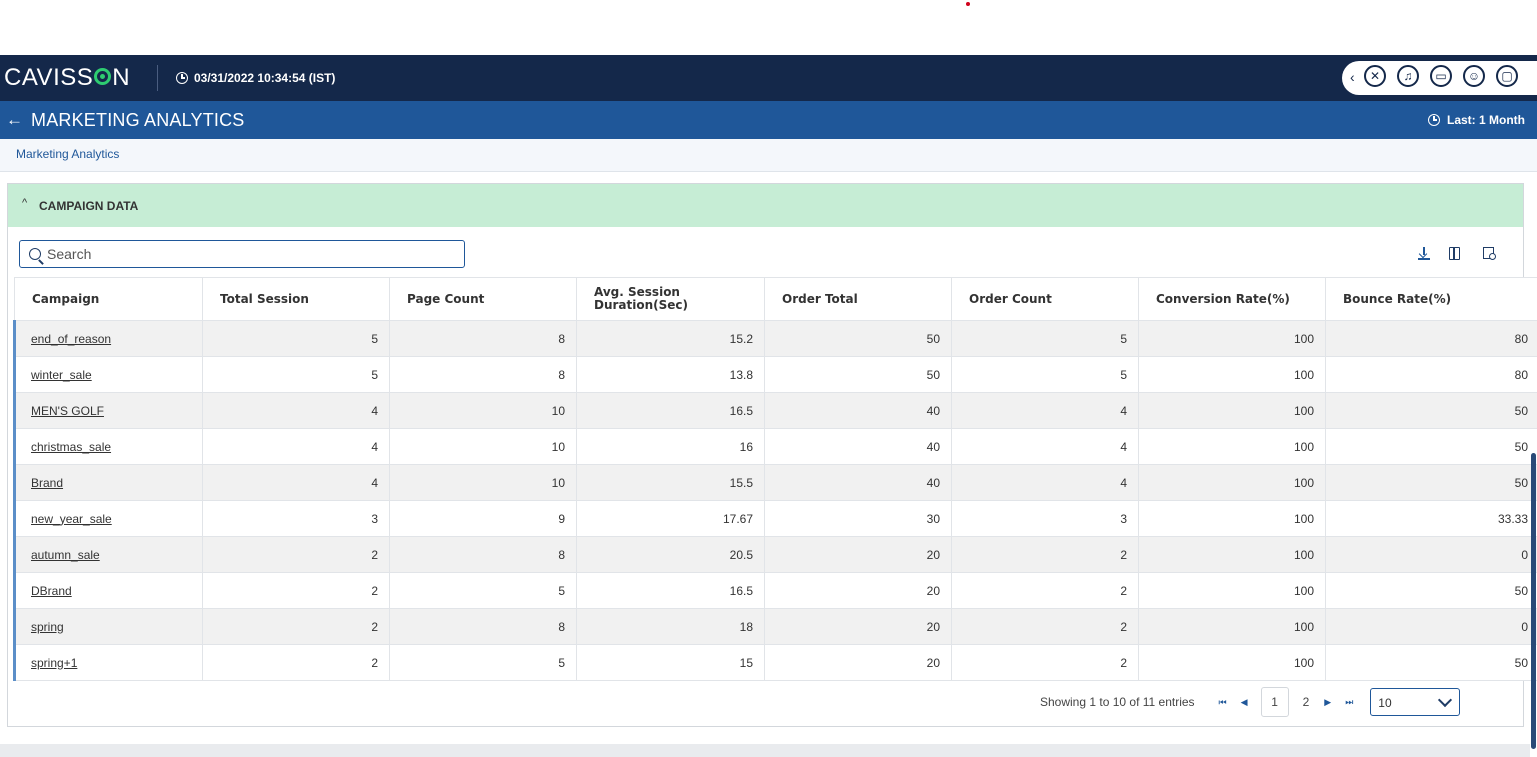 This screenshot has height=757, width=1537. I want to click on campaign-link: autumn_sale, so click(65, 555).